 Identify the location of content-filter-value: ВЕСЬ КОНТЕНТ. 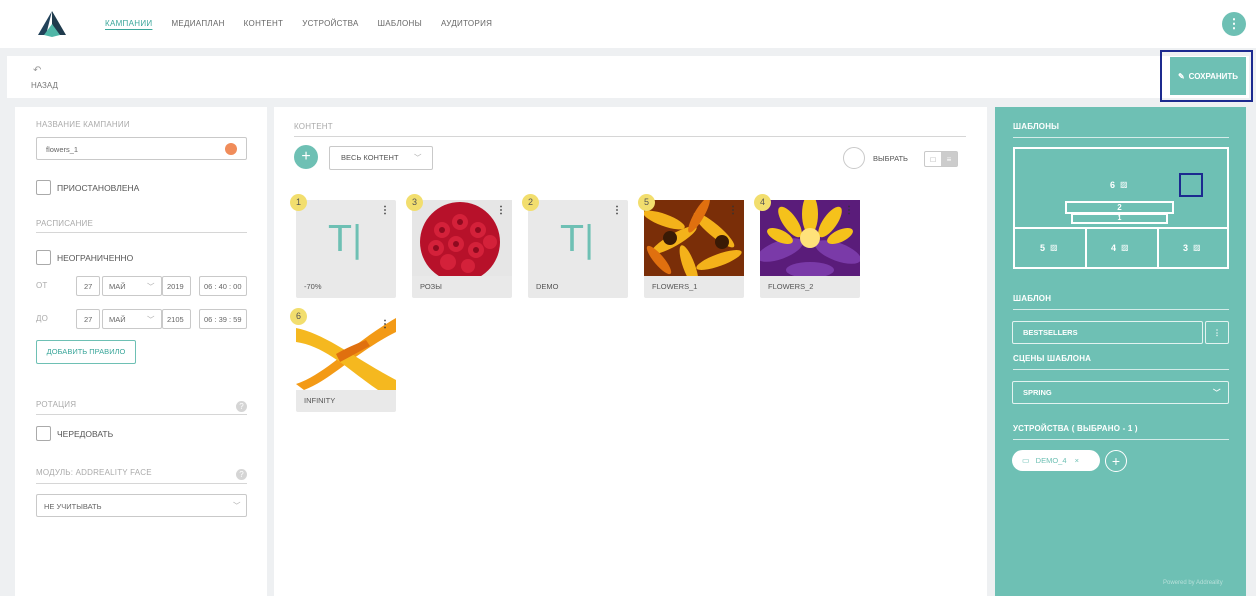
(370, 157).